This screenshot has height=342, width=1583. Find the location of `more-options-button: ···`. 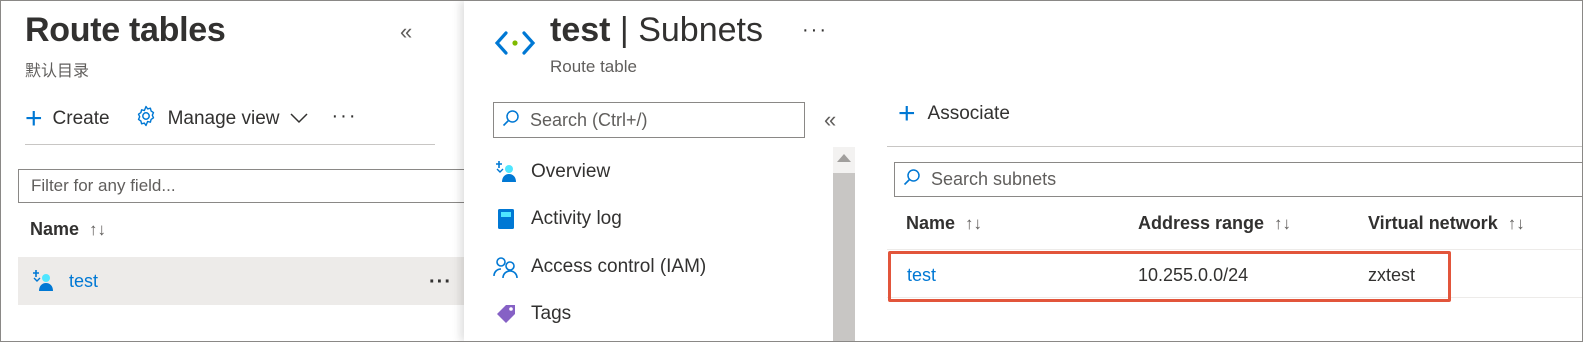

more-options-button: ··· is located at coordinates (815, 30).